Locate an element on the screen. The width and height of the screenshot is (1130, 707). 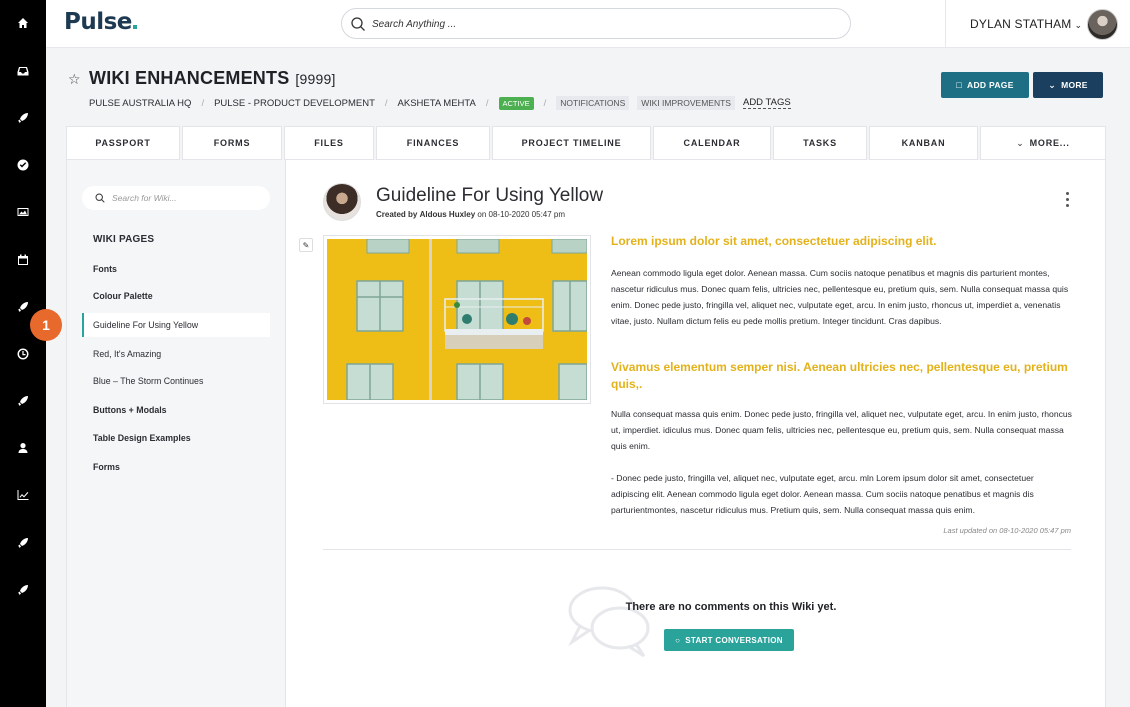
pencil-icon: ✎ is located at coordinates (306, 245).